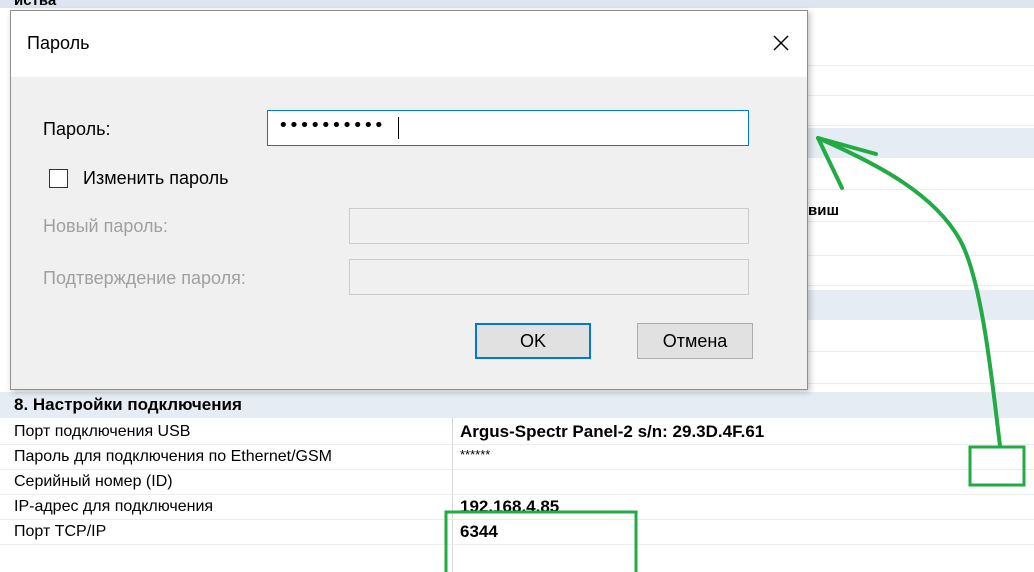 The height and width of the screenshot is (572, 1034). I want to click on annotation-box-ip-port, so click(541, 541).